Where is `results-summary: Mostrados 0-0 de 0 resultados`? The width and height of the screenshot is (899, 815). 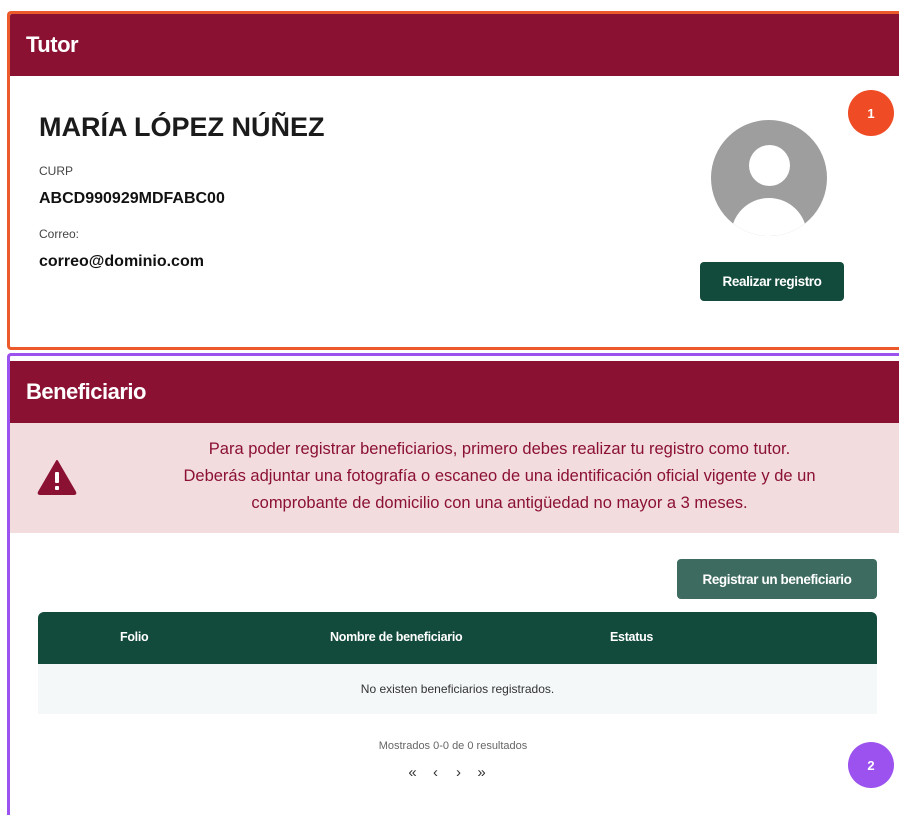 results-summary: Mostrados 0-0 de 0 resultados is located at coordinates (453, 746).